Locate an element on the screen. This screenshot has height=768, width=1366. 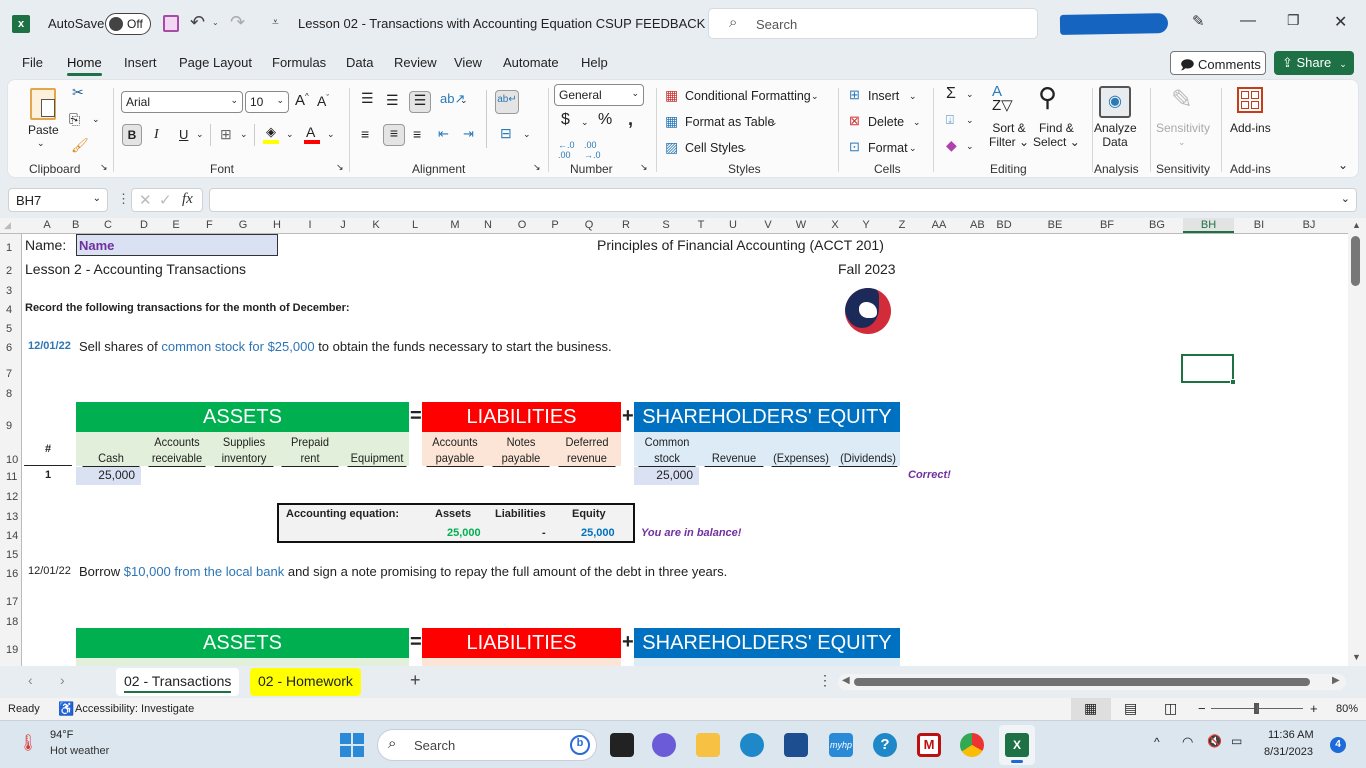
collapse-ribbon-icon: ⌄ is located at coordinates (1343, 165).